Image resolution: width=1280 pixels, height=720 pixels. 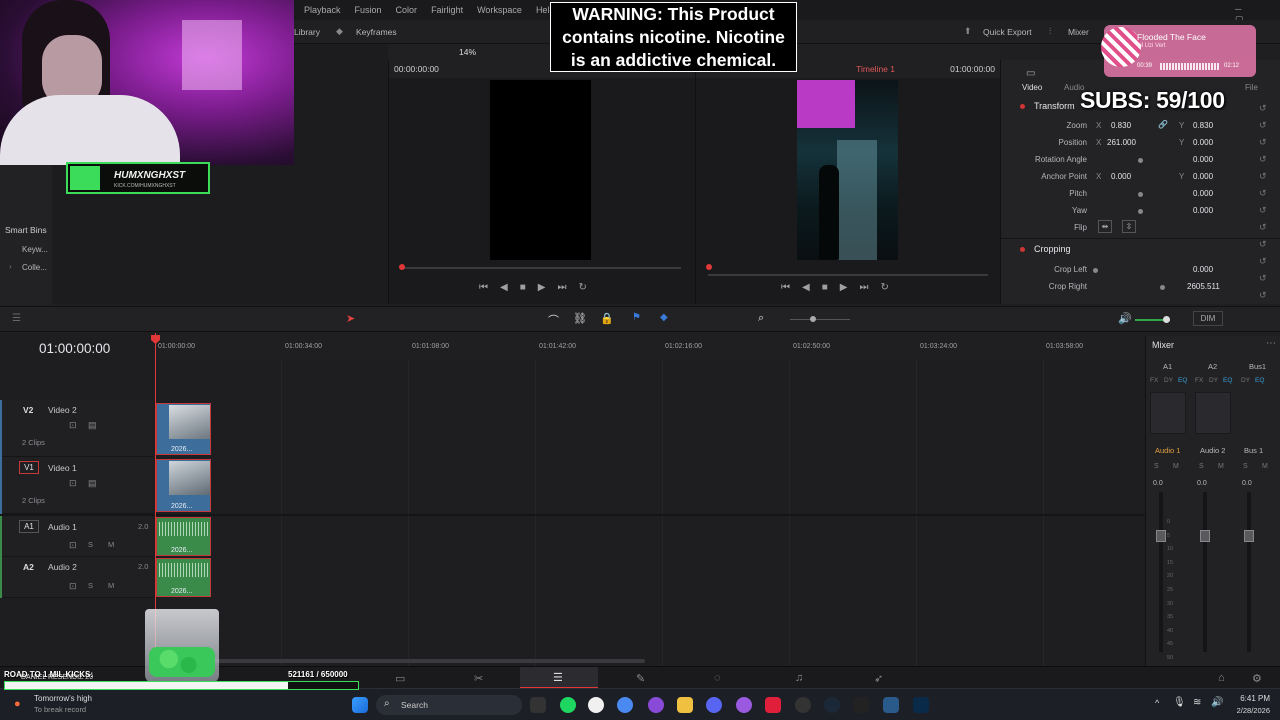 I want to click on pitch-slider, so click(x=1140, y=194).